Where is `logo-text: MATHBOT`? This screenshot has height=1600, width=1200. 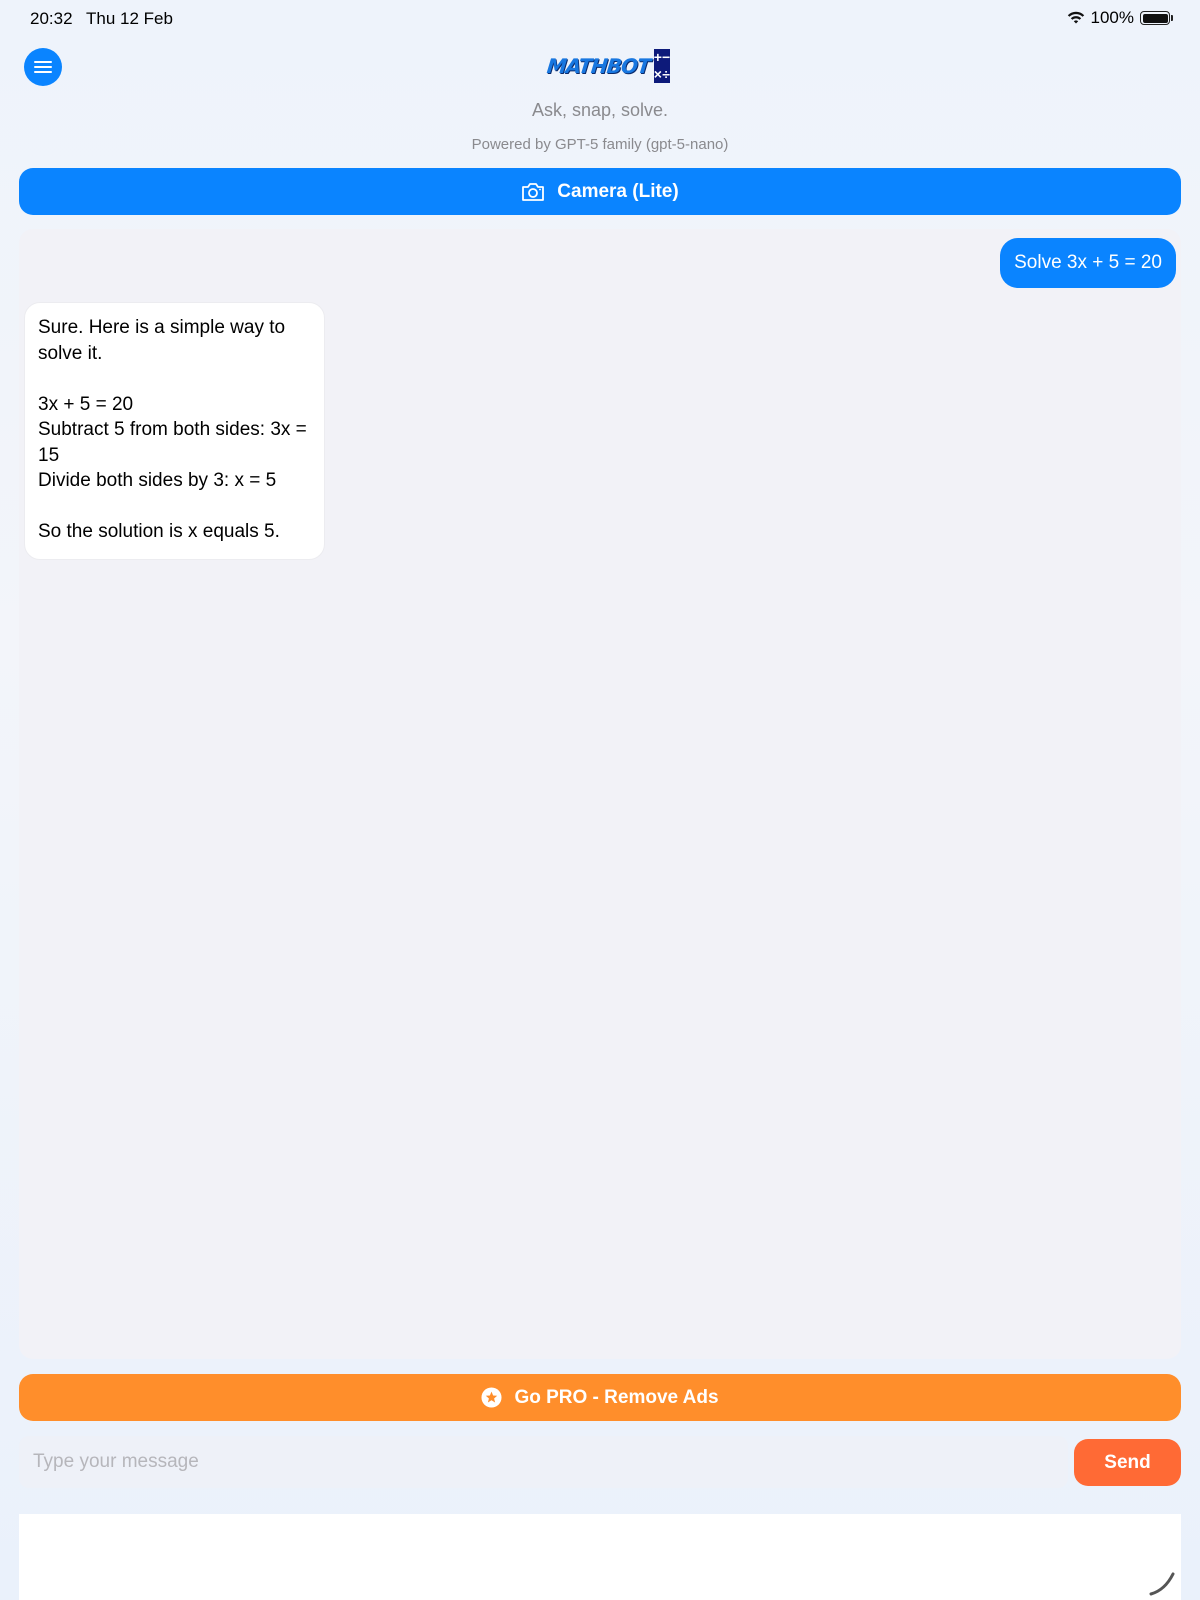 logo-text: MATHBOT is located at coordinates (598, 66).